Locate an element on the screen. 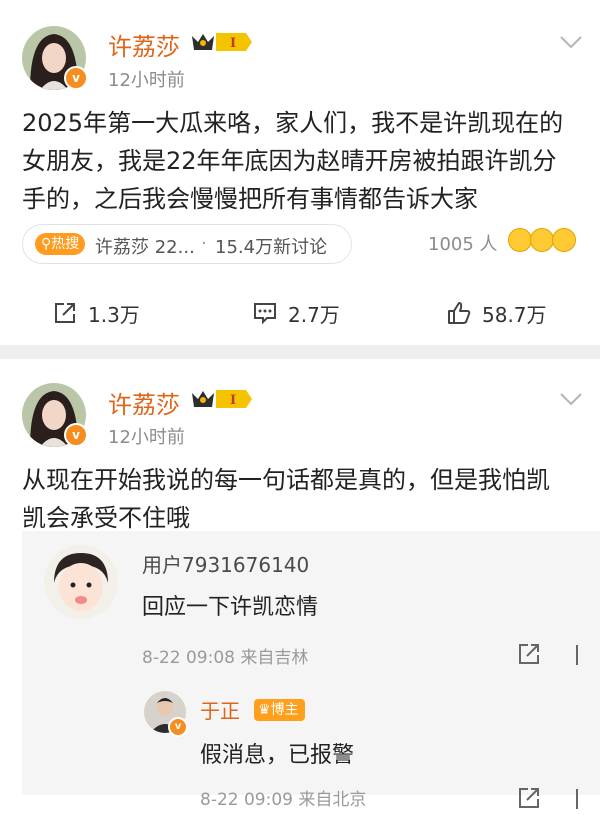 Image resolution: width=600 pixels, height=815 pixels. comment-text: 回应一下许凯恋情 is located at coordinates (230, 607).